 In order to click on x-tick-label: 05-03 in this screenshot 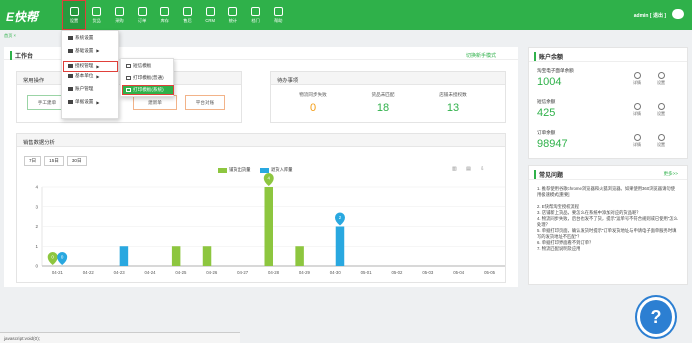, I will do `click(428, 272)`.